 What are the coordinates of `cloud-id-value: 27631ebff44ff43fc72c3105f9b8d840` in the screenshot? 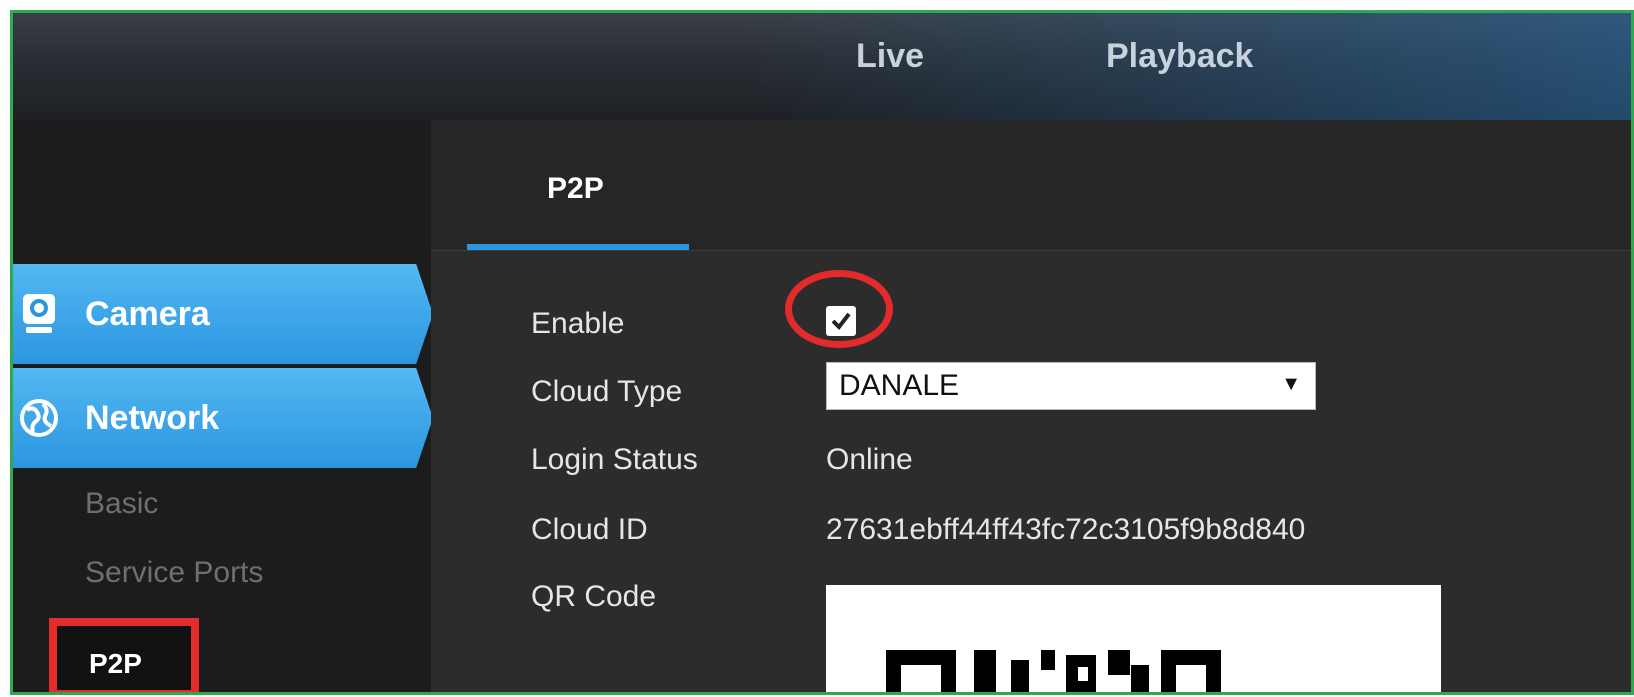 It's located at (1066, 529).